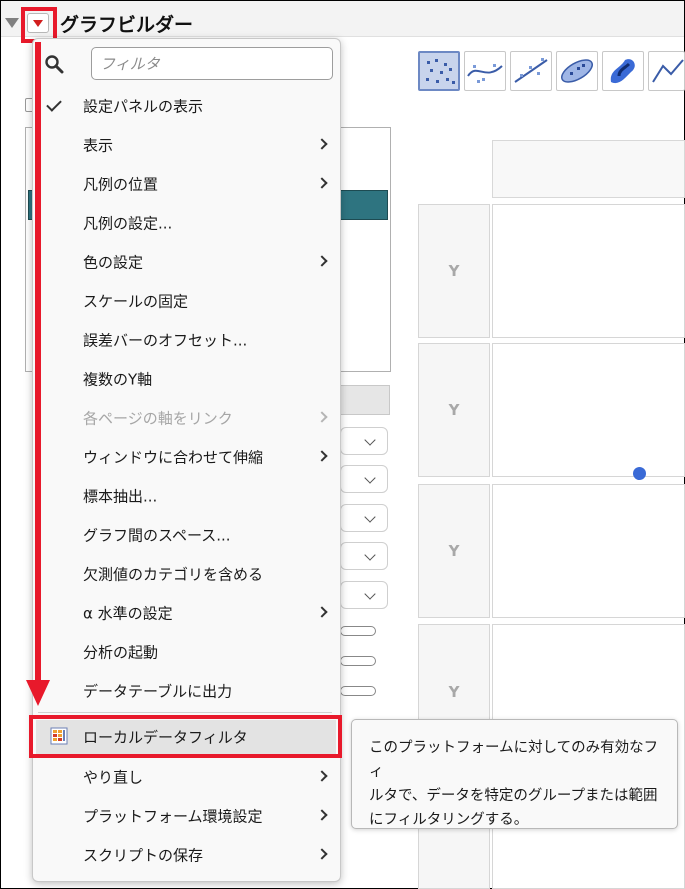 The image size is (685, 889). Describe the element at coordinates (186, 379) in the screenshot. I see `menu-item-multiple-y-axes: 複数のY軸` at that location.